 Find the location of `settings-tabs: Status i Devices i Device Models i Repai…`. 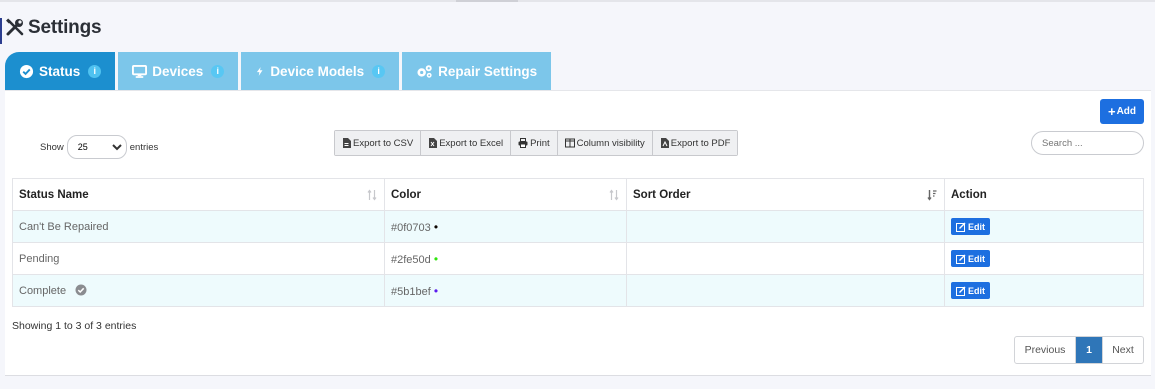

settings-tabs: Status i Devices i Device Models i Repai… is located at coordinates (279, 71).